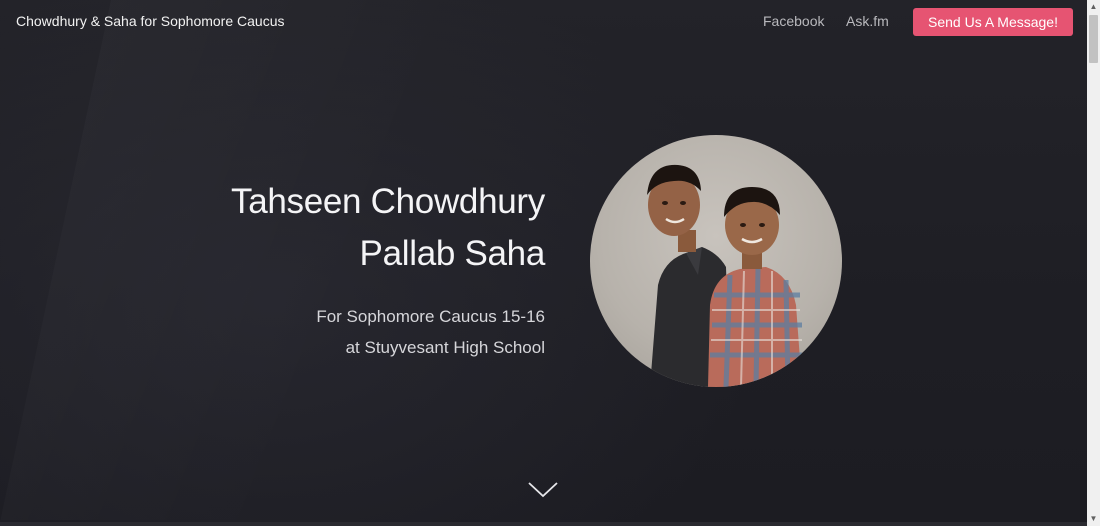  What do you see at coordinates (716, 261) in the screenshot?
I see `candidates-photo` at bounding box center [716, 261].